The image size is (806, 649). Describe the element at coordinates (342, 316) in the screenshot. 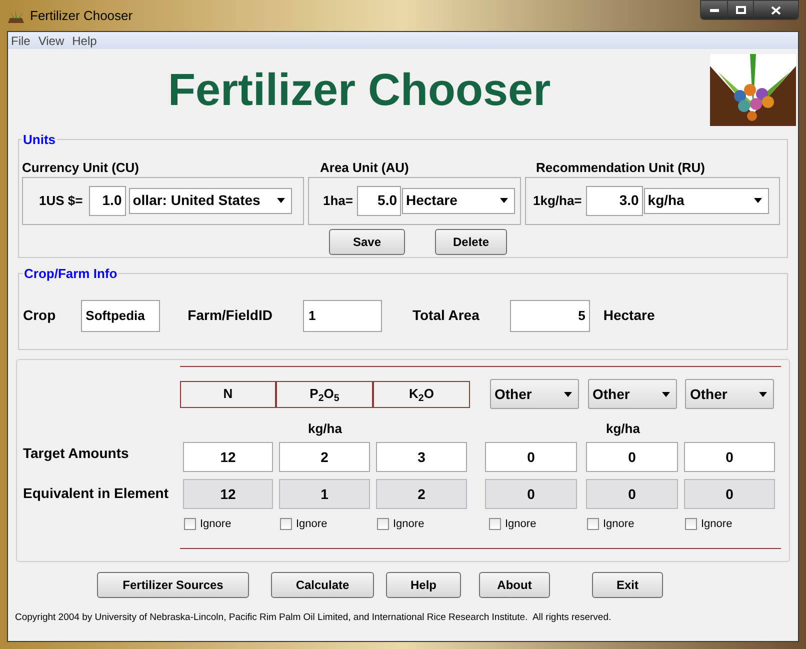

I see `text-field: 1` at that location.